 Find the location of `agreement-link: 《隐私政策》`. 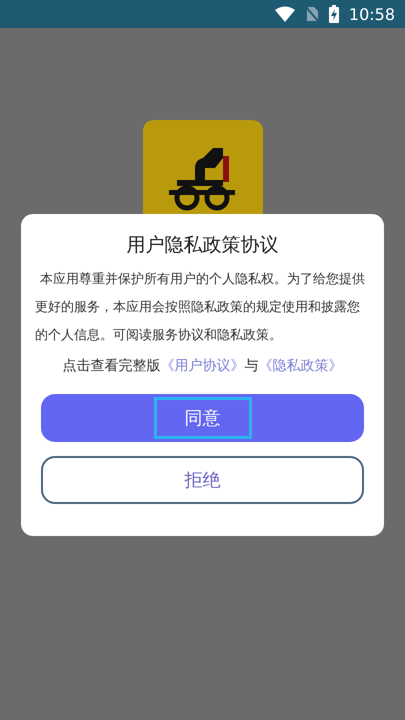

agreement-link: 《隐私政策》 is located at coordinates (300, 366).